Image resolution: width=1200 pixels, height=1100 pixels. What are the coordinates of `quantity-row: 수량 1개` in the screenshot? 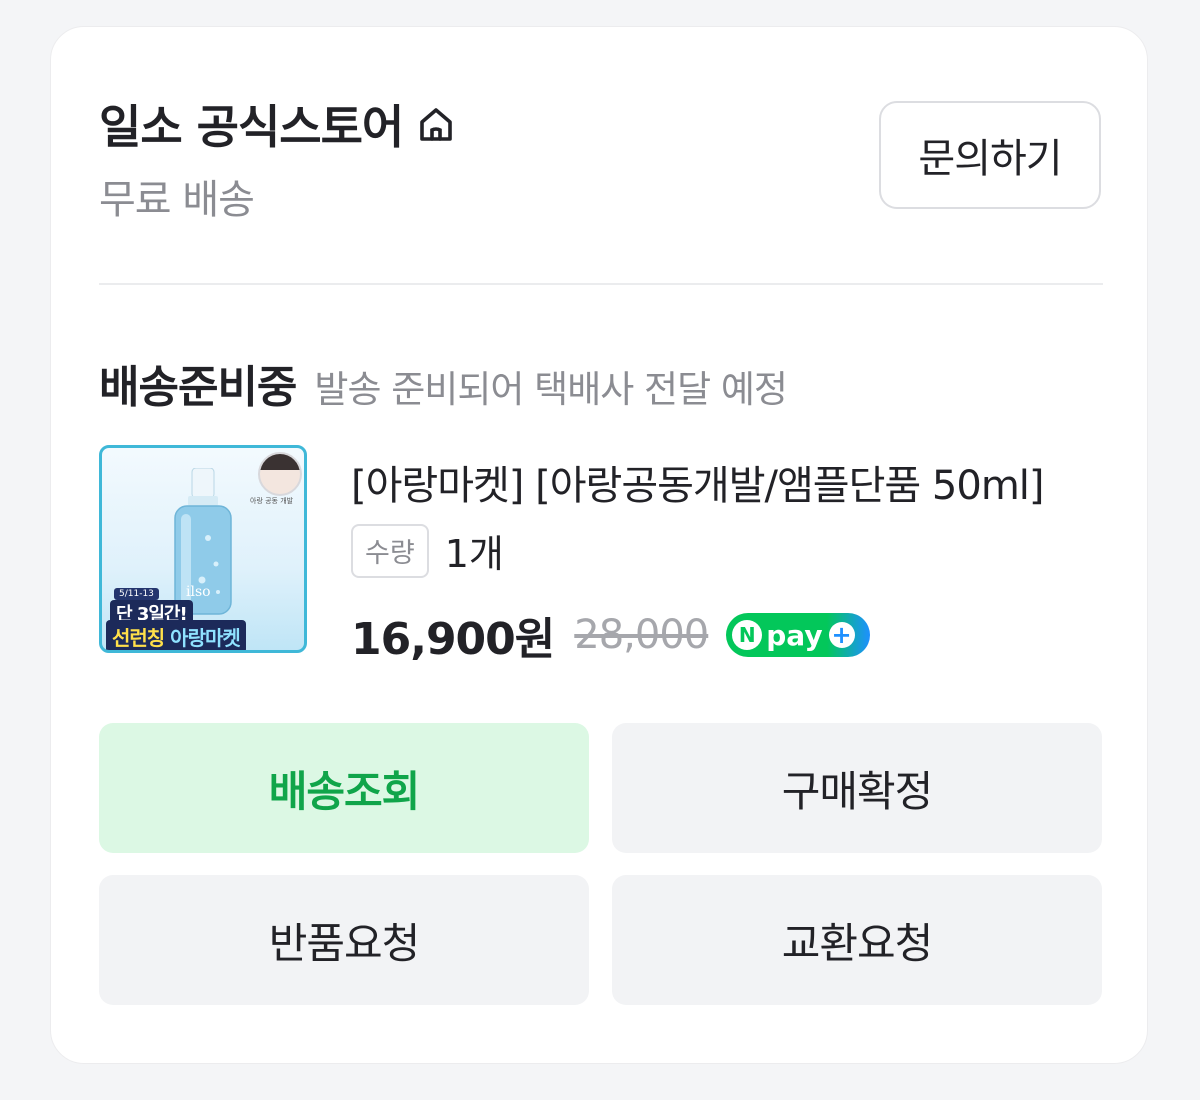 It's located at (427, 550).